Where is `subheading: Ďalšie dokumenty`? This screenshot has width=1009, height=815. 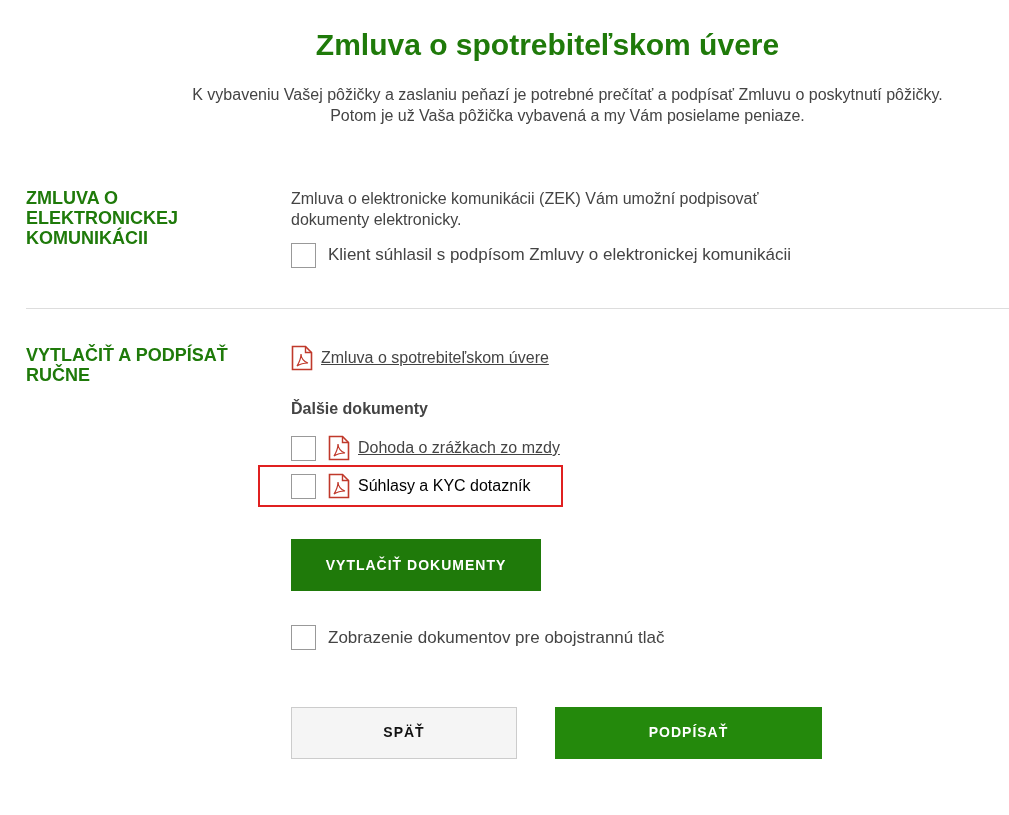
subheading: Ďalšie dokumenty is located at coordinates (360, 408).